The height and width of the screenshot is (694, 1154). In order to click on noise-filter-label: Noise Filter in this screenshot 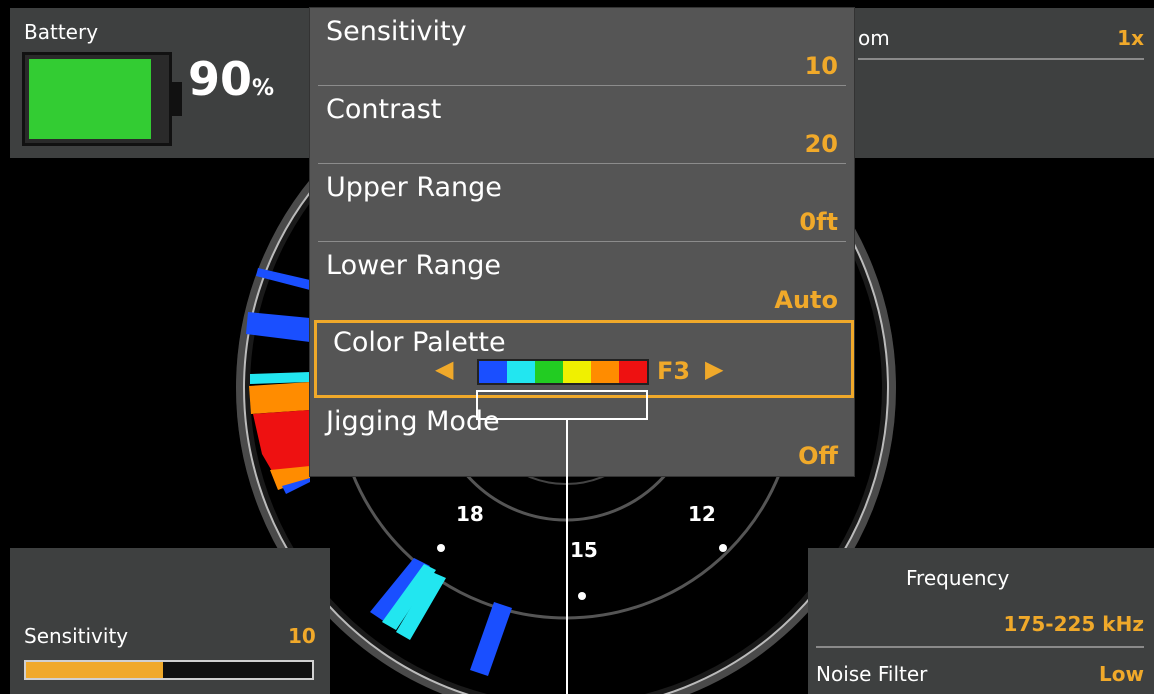, I will do `click(872, 674)`.